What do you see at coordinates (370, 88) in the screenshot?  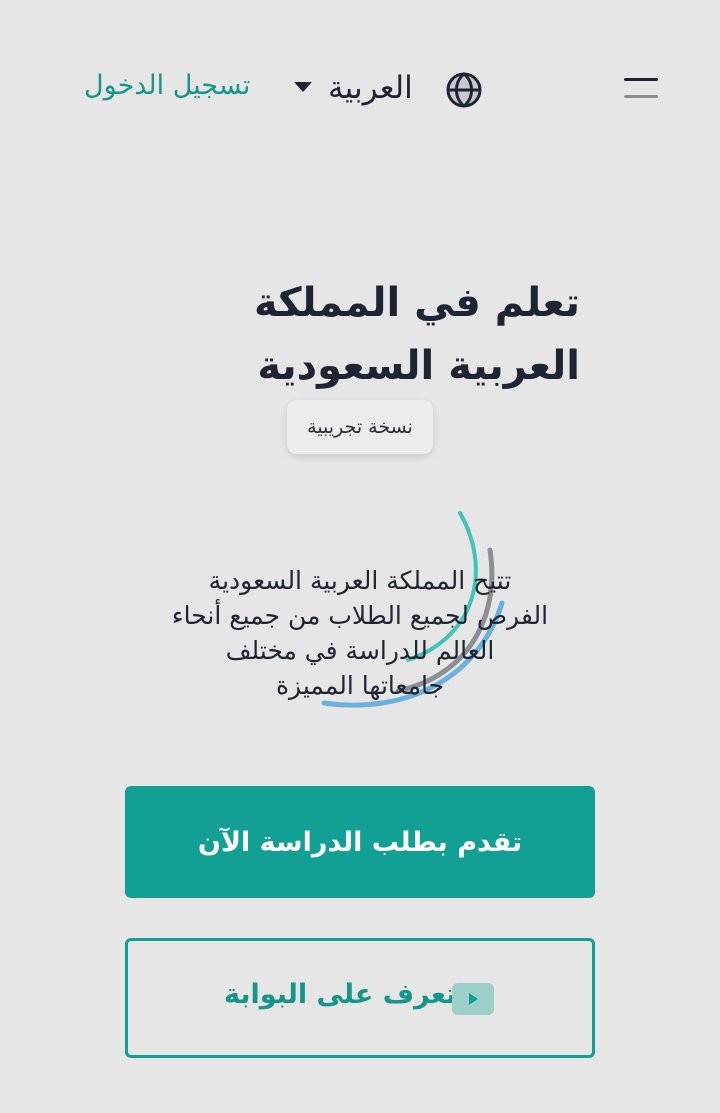 I see `language-label: العربية` at bounding box center [370, 88].